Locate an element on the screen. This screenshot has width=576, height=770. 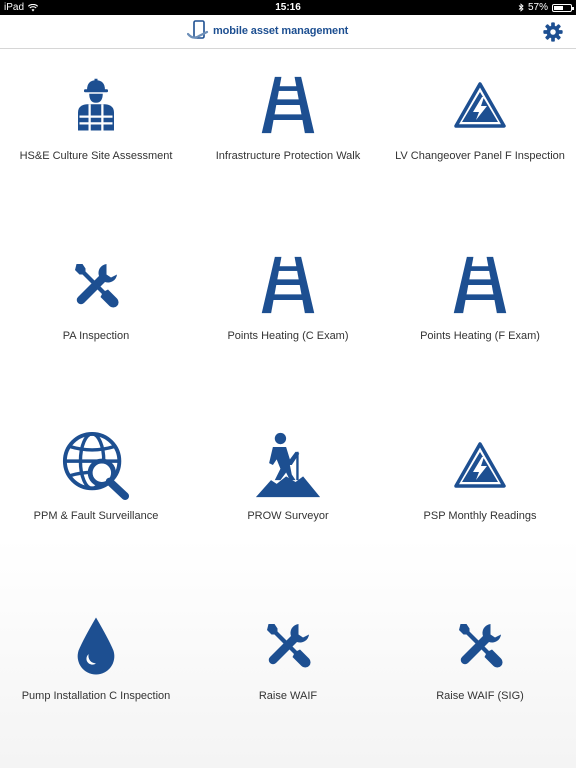
status-bar: iPad 15:16 57% is located at coordinates (288, 7).